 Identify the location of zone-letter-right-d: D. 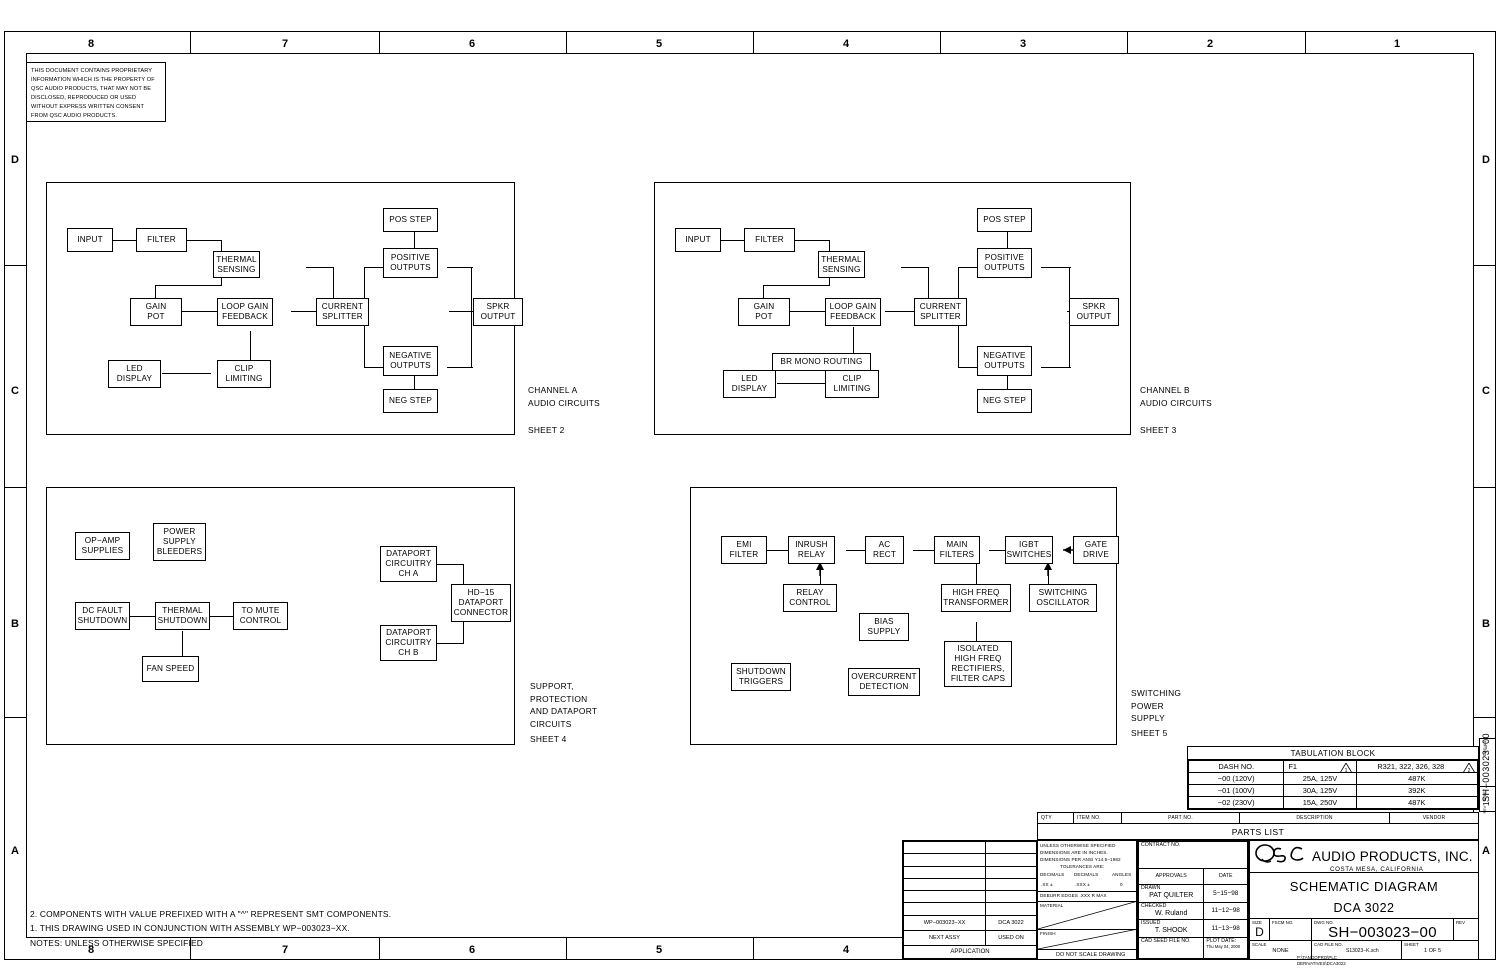
(1486, 160).